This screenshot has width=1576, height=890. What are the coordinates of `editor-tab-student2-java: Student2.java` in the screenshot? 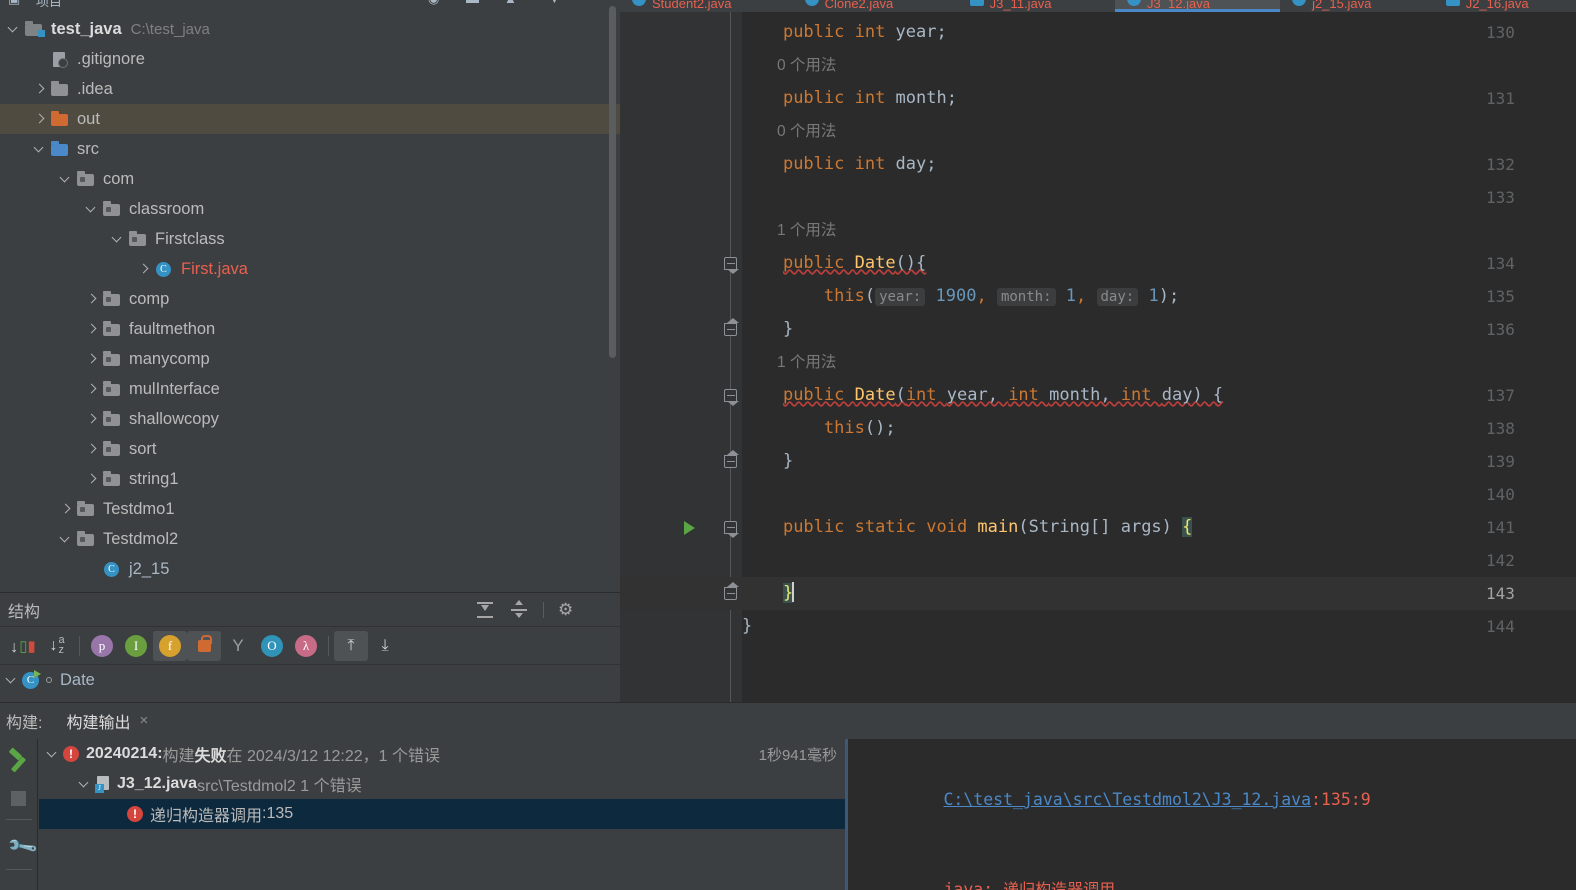 It's located at (706, 6).